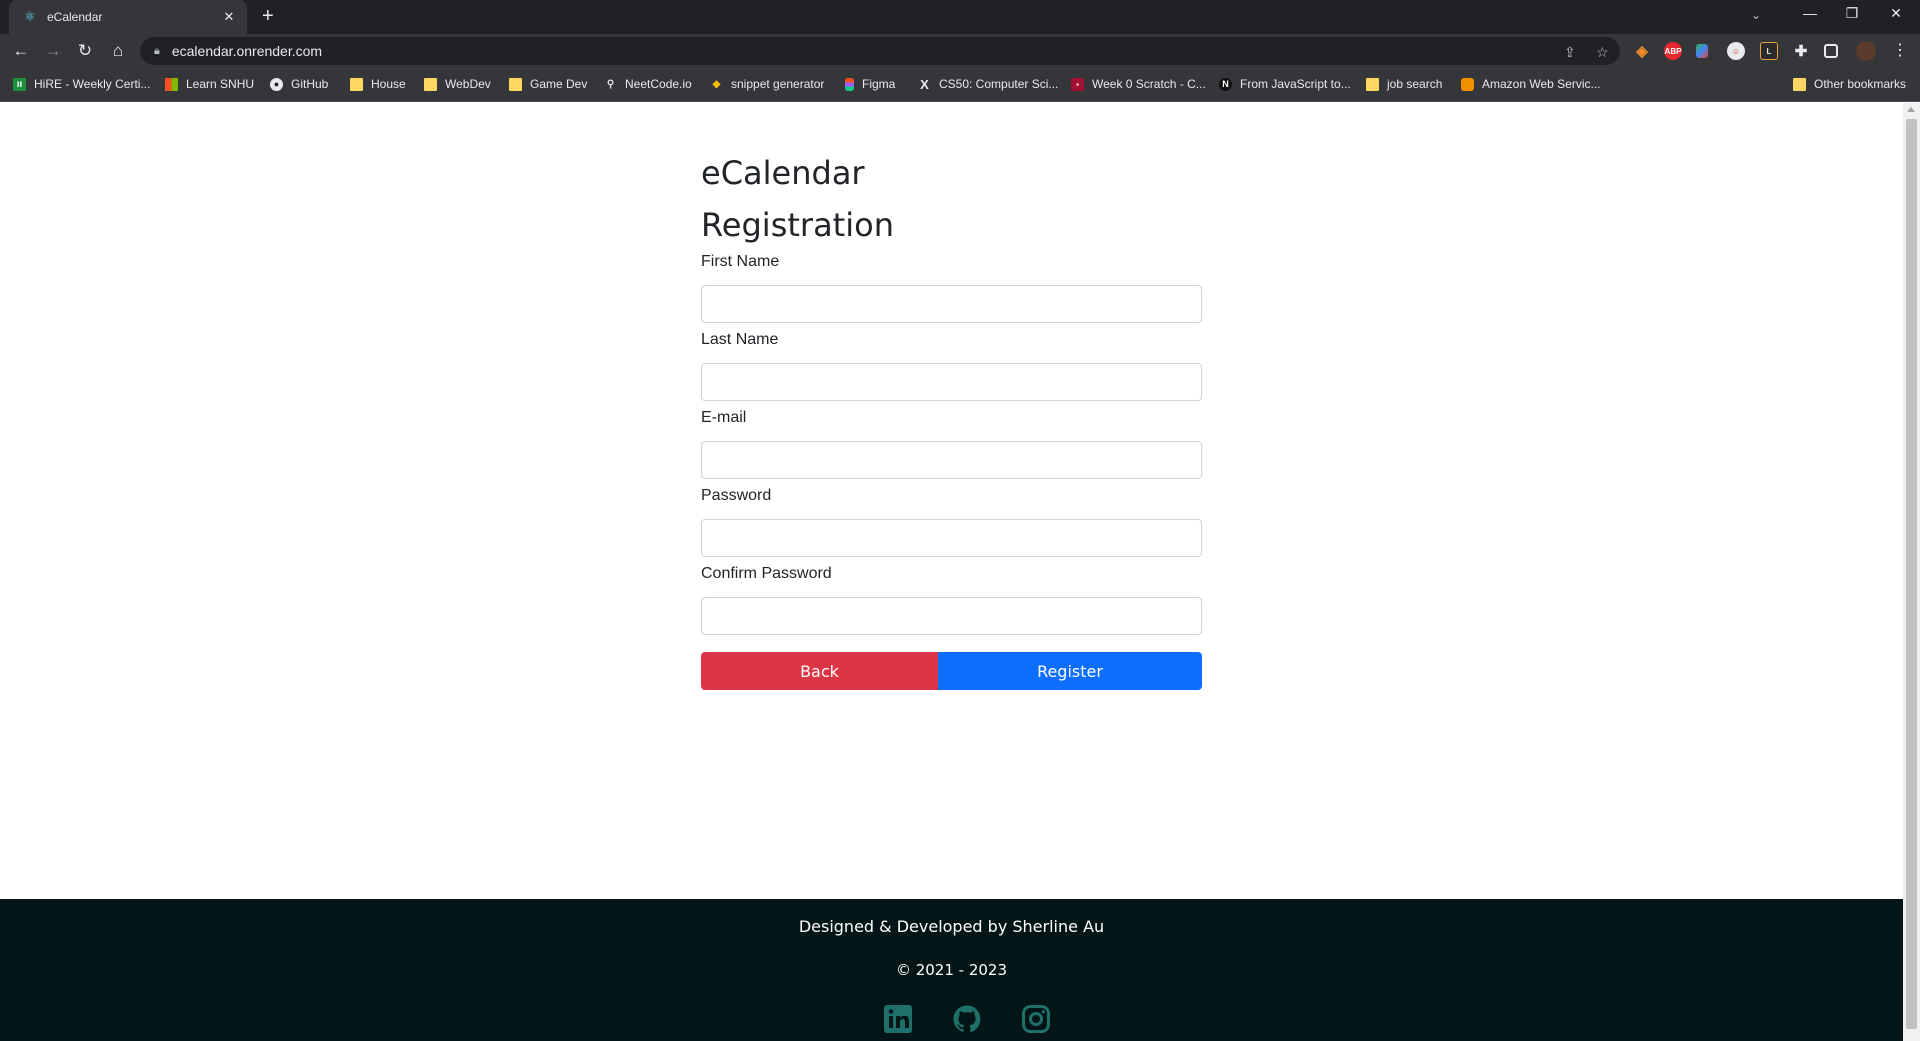 This screenshot has height=1041, width=1920. Describe the element at coordinates (898, 1019) in the screenshot. I see `linkedin-icon` at that location.